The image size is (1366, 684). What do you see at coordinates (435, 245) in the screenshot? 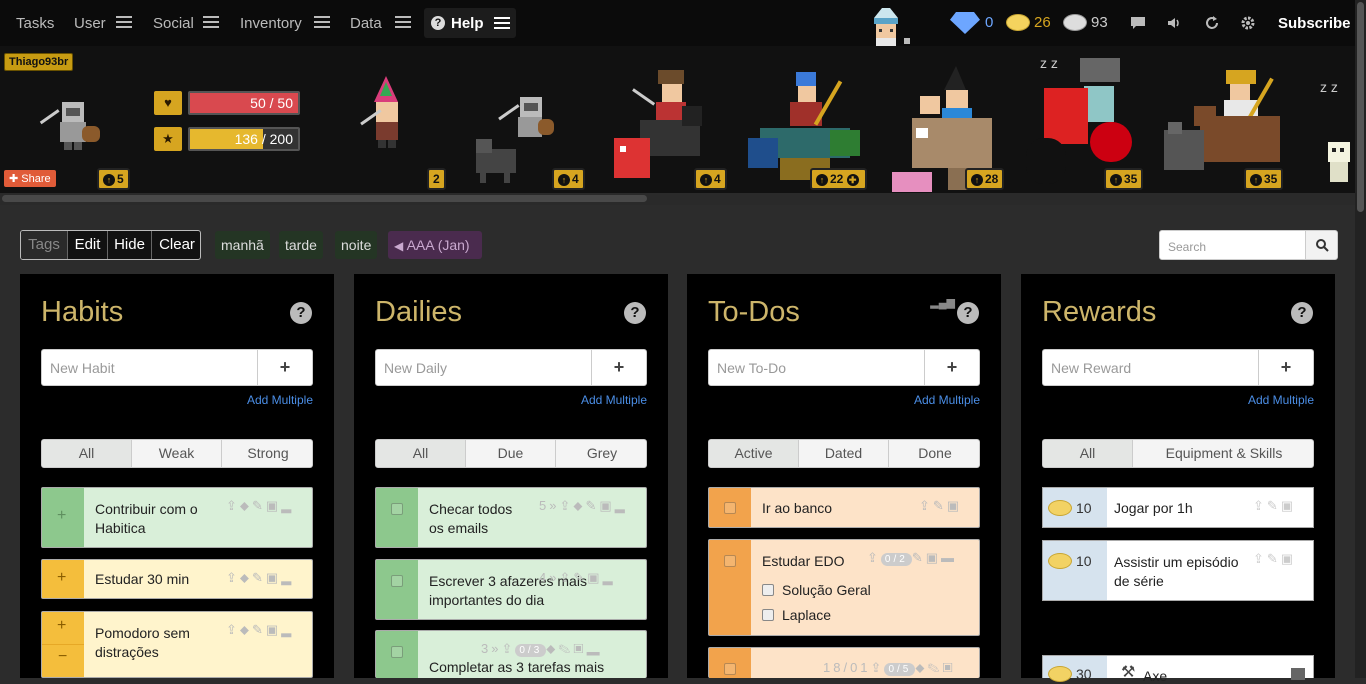
I see `challenge-tag-filter: ◀ AAA (Jan)` at bounding box center [435, 245].